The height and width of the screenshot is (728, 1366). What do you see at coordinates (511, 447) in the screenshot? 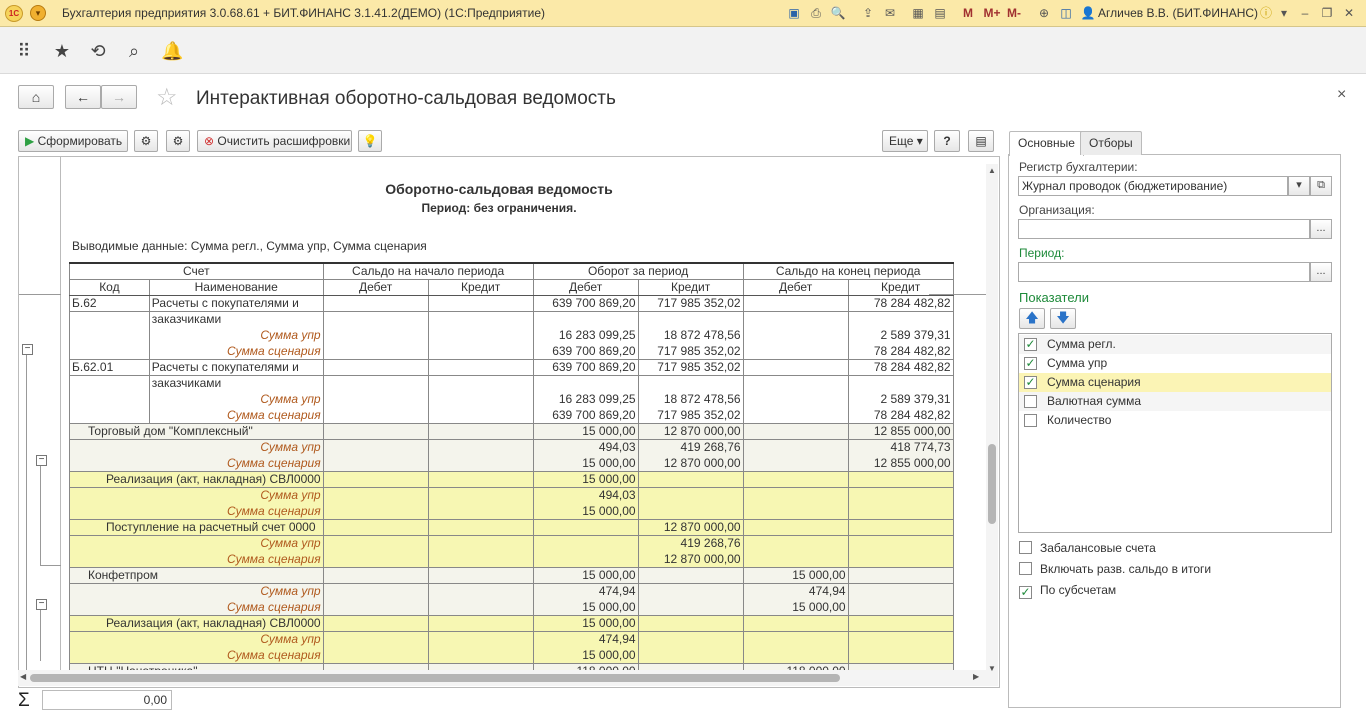
I see `table-row: Сумма упр 494,03 419 268,76 418 774,73` at bounding box center [511, 447].